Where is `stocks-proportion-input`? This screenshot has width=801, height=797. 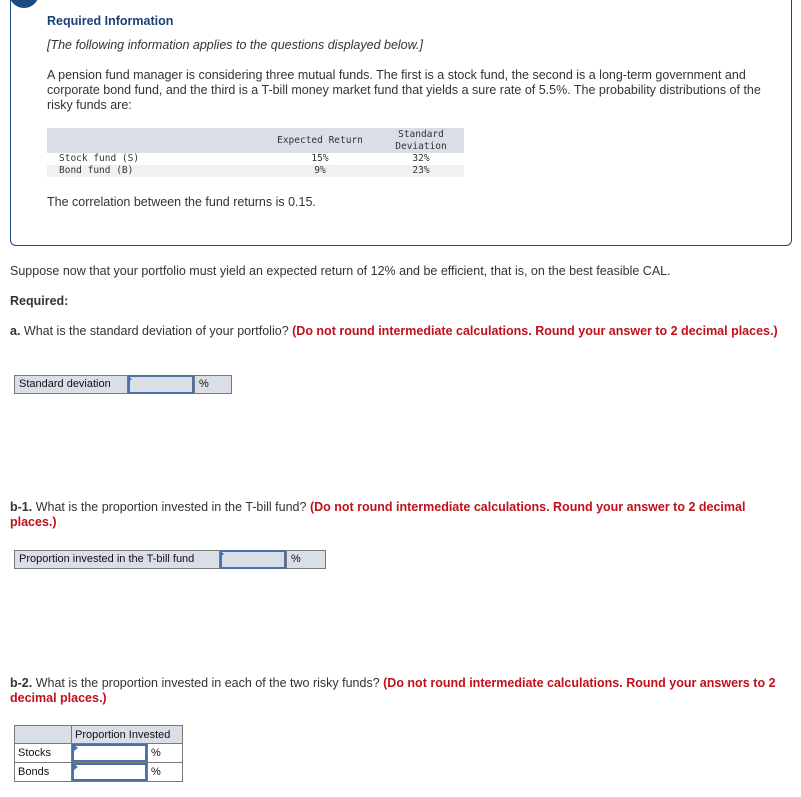 stocks-proportion-input is located at coordinates (109, 753).